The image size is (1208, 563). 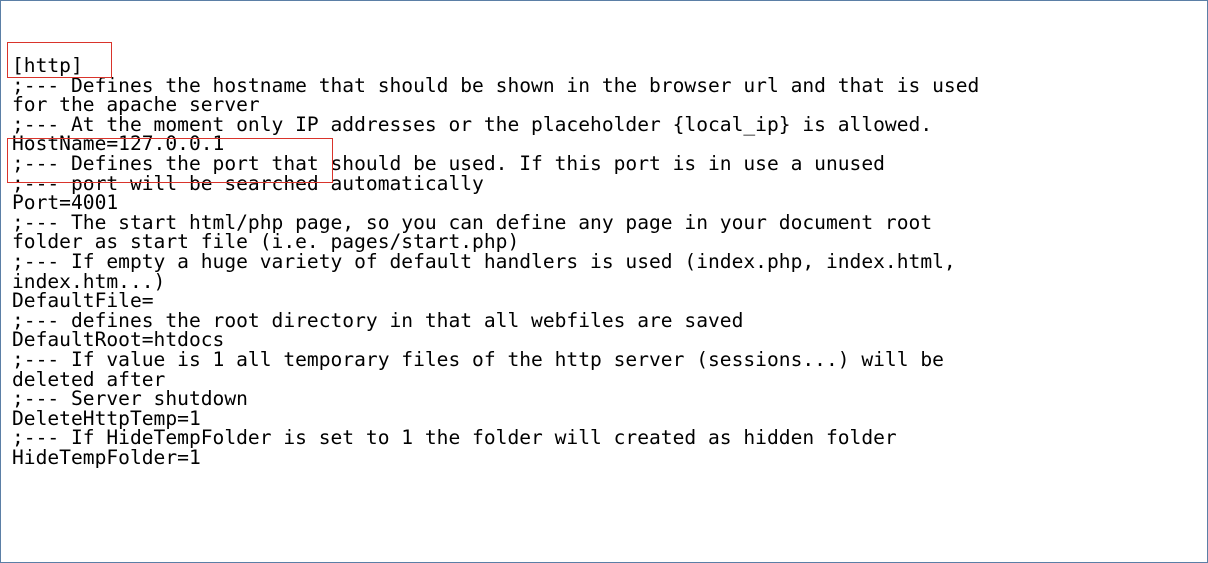 I want to click on code-line: Port=4001, so click(x=65, y=203).